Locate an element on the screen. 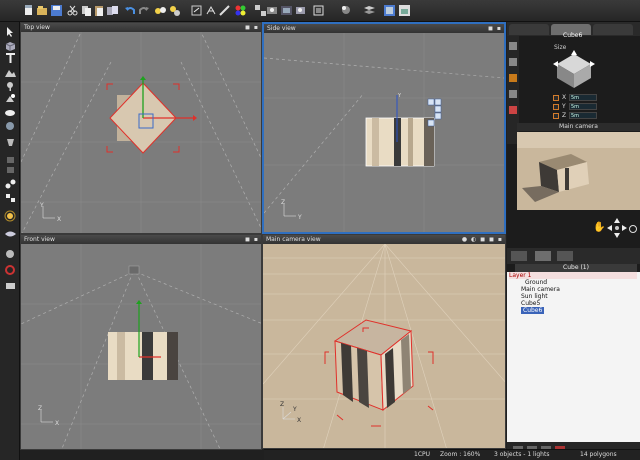 The image size is (640, 460). z-axis-icon: Z is located at coordinates (282, 404).